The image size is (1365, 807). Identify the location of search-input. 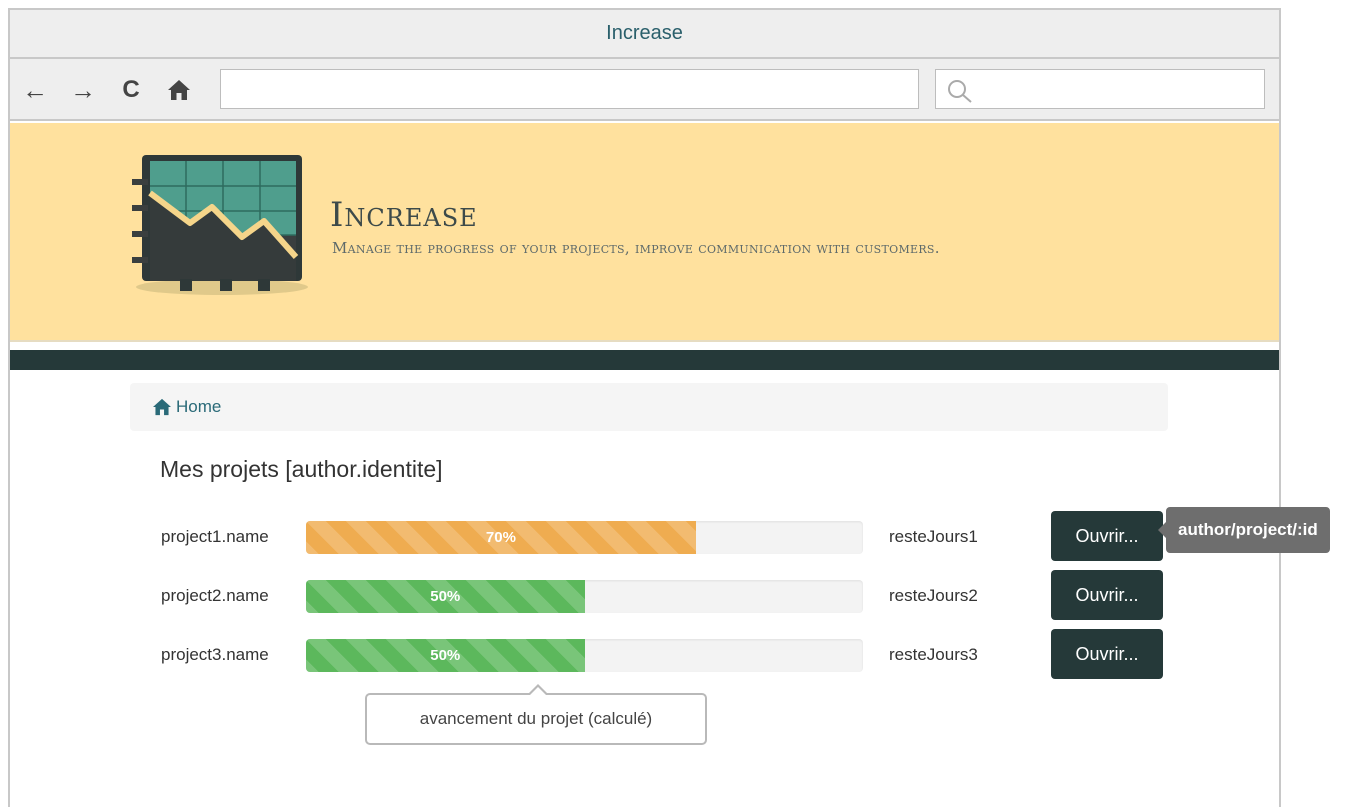
(1100, 89).